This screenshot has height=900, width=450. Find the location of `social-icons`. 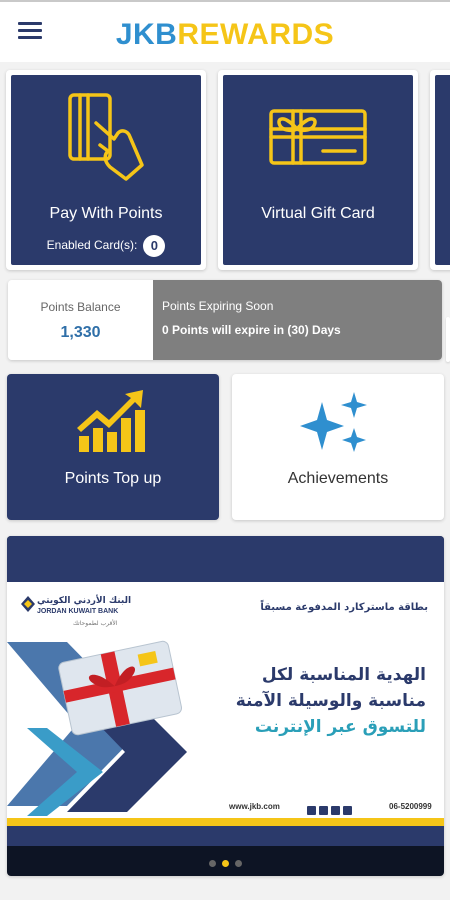

social-icons is located at coordinates (333, 808).